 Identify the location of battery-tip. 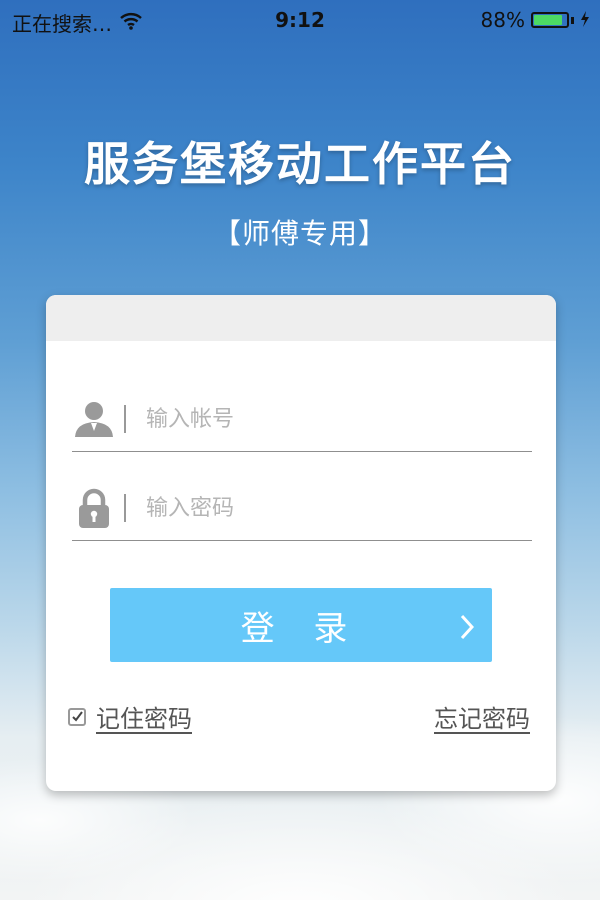
(572, 20).